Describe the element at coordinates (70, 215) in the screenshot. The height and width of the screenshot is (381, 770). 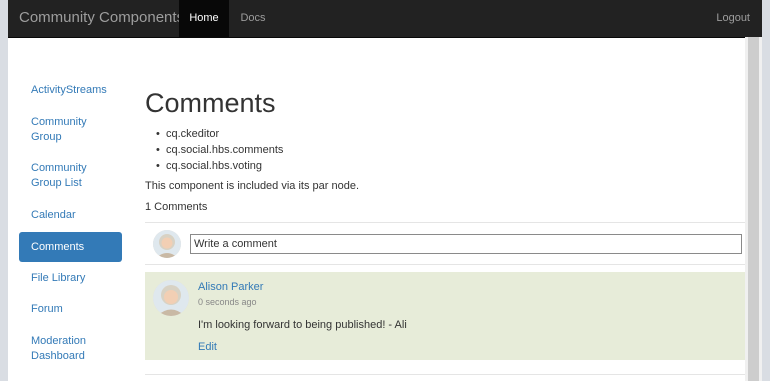
I see `sidebar-item-calendar: Calendar` at that location.